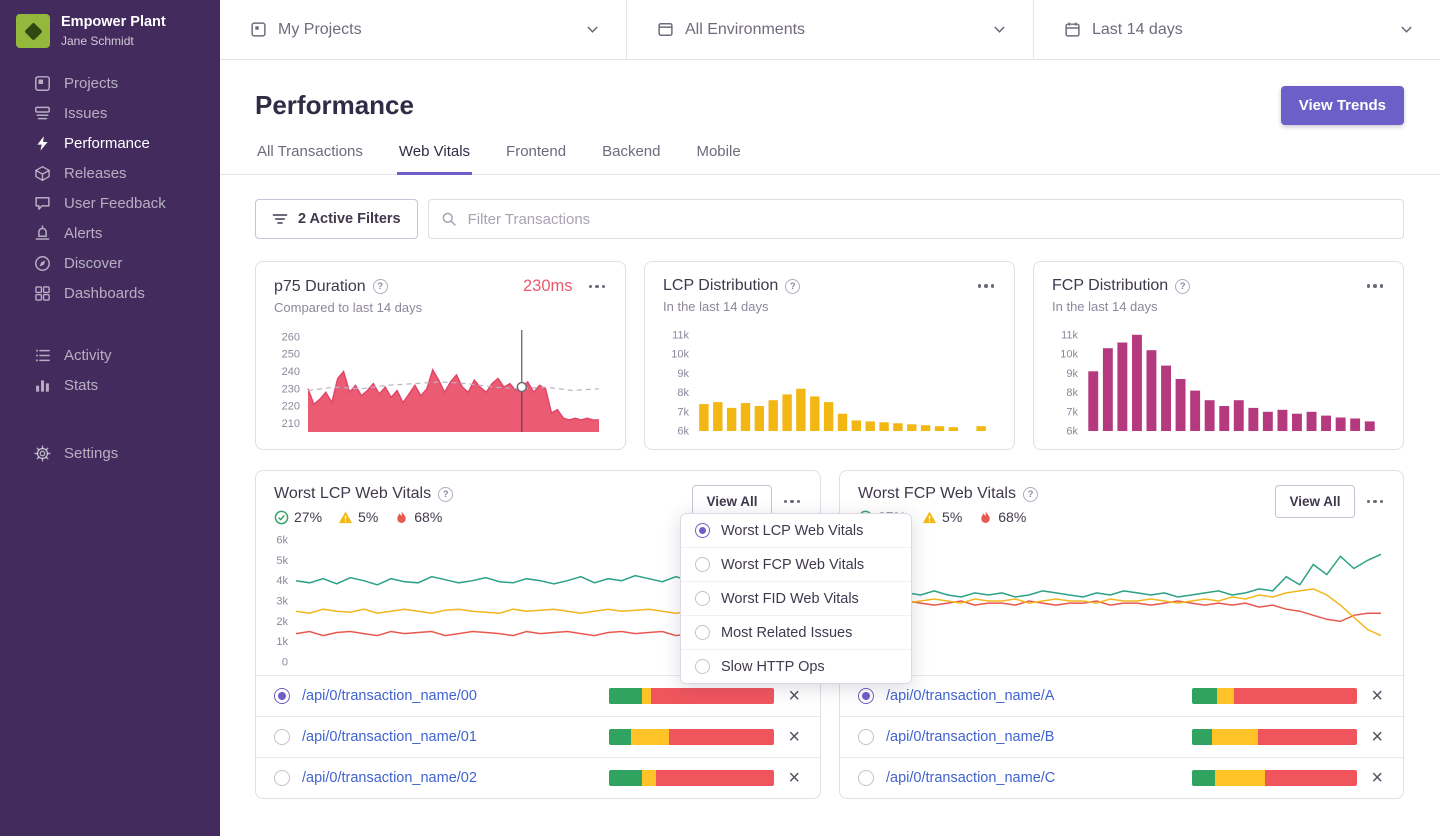  I want to click on tab-mobile: Mobile, so click(718, 159).